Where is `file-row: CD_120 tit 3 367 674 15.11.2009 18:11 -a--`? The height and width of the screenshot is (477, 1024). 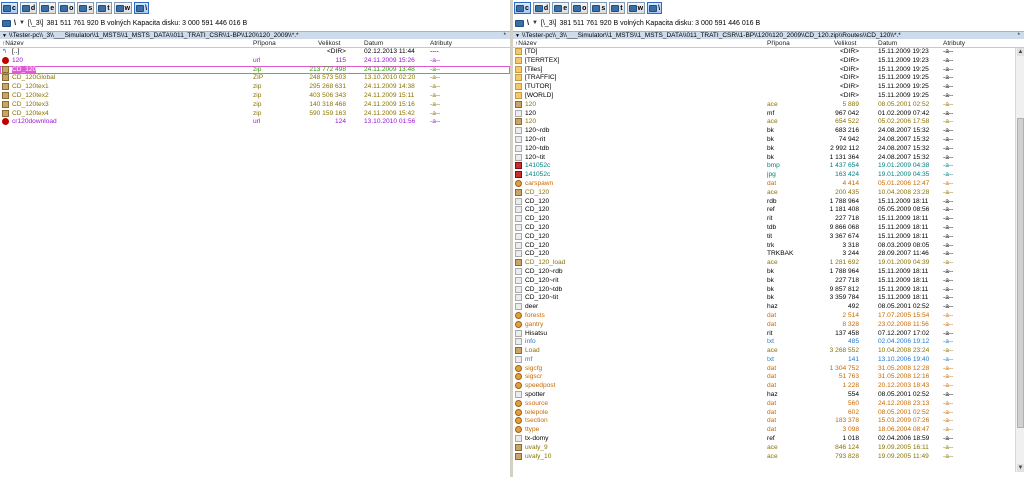 file-row: CD_120 tit 3 367 674 15.11.2009 18:11 -a-- is located at coordinates (768, 237).